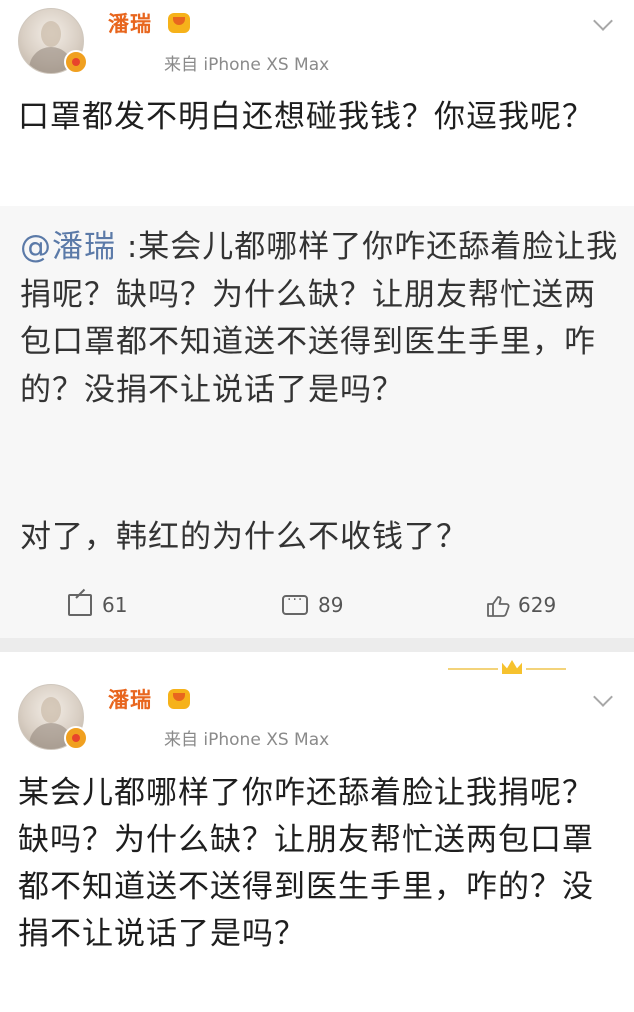 The width and height of the screenshot is (634, 1012). Describe the element at coordinates (331, 605) in the screenshot. I see `comment-count: 89` at that location.